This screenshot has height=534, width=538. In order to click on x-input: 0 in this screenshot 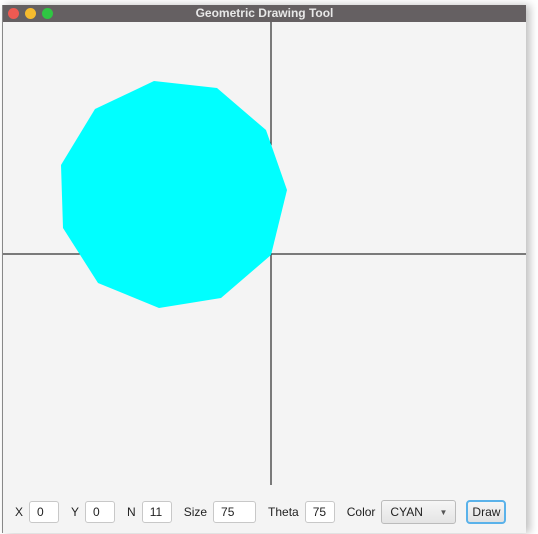, I will do `click(44, 512)`.